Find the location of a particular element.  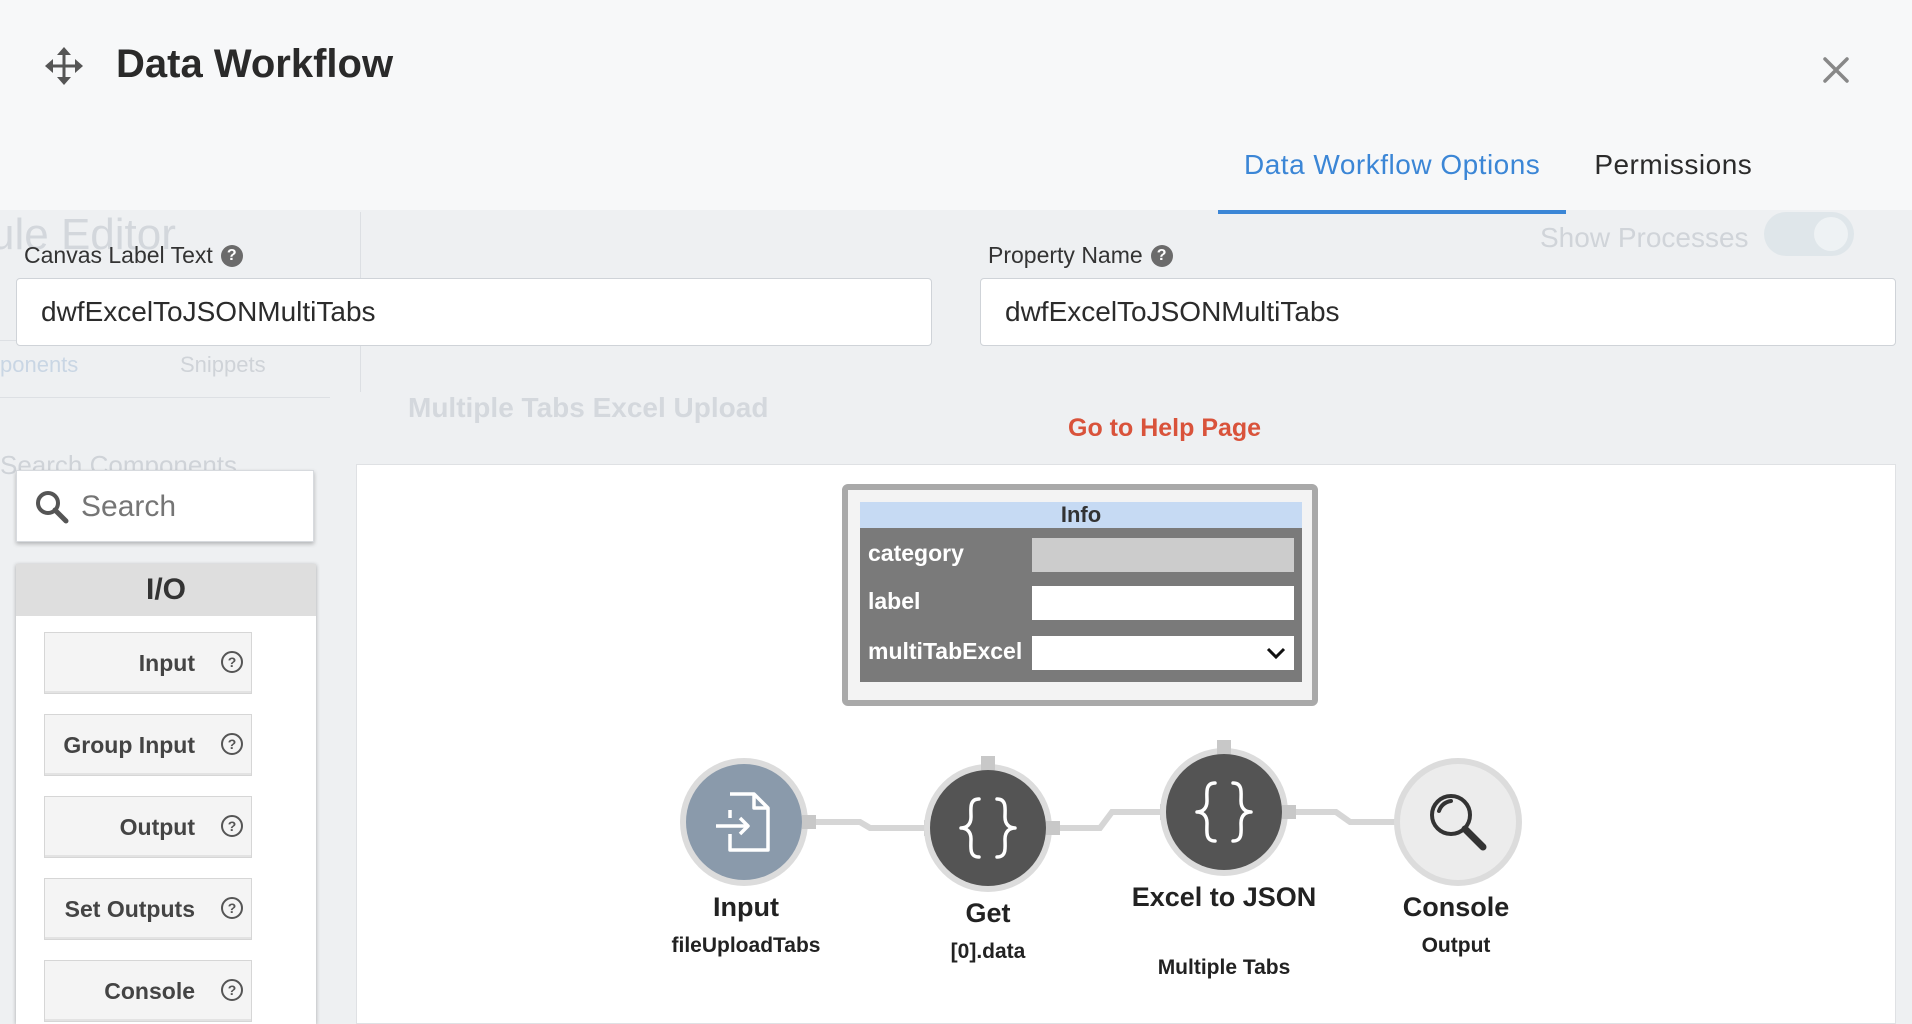

node-input-core is located at coordinates (744, 822).